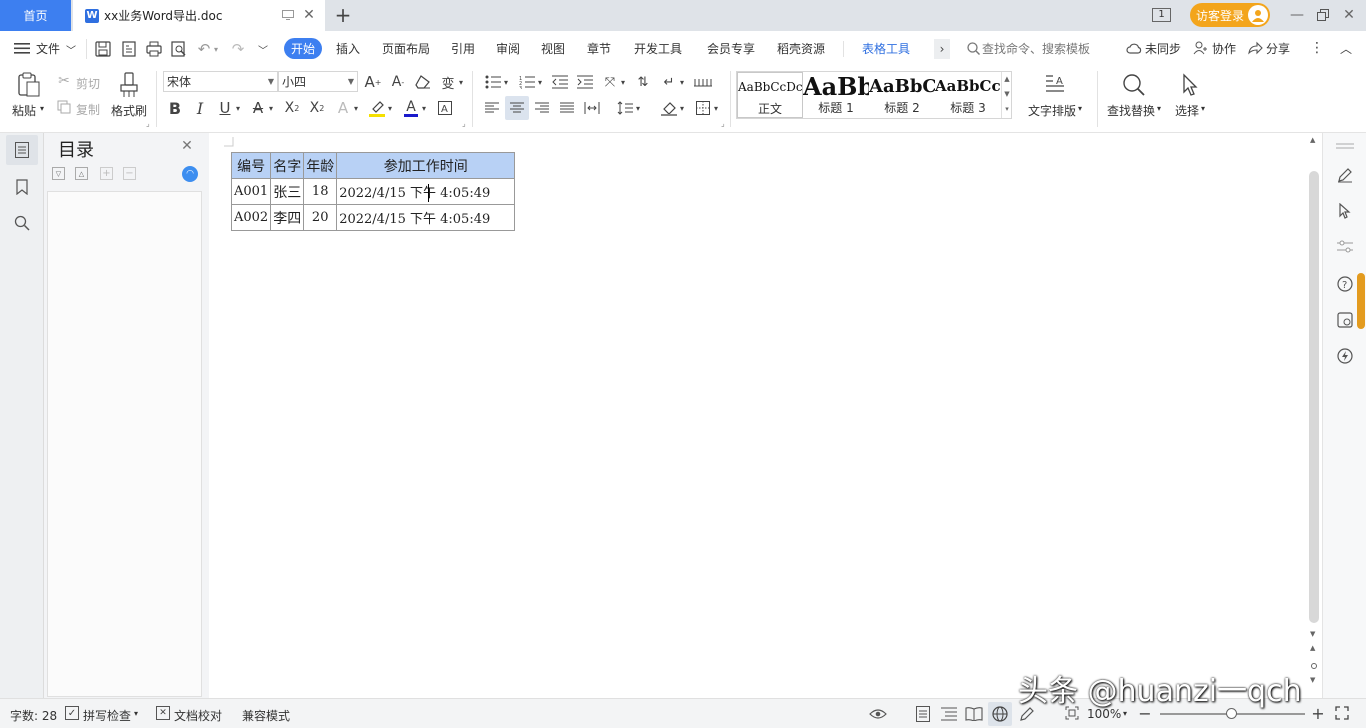  What do you see at coordinates (318, 81) in the screenshot?
I see `font-size-select: 小四 ▼` at bounding box center [318, 81].